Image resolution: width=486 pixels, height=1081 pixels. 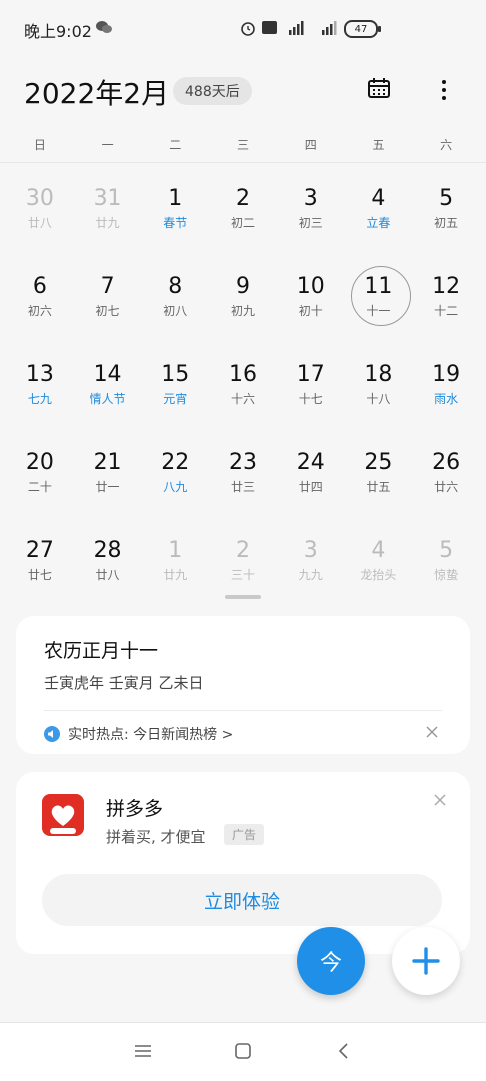 I want to click on day-cell: 12 十二, so click(x=446, y=302).